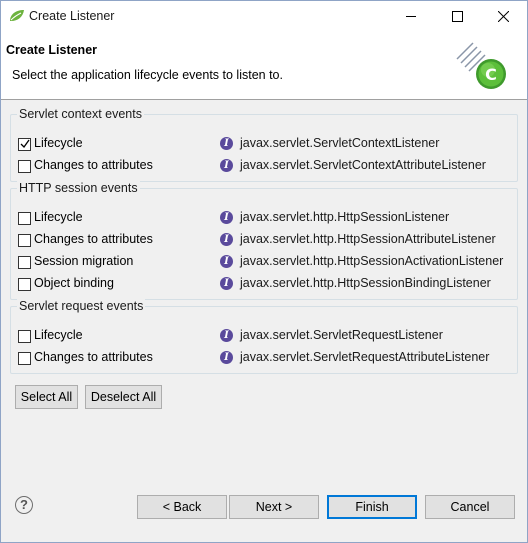 This screenshot has width=528, height=543. What do you see at coordinates (345, 217) in the screenshot?
I see `interface-name: javax.servlet.http.HttpSessionListener` at bounding box center [345, 217].